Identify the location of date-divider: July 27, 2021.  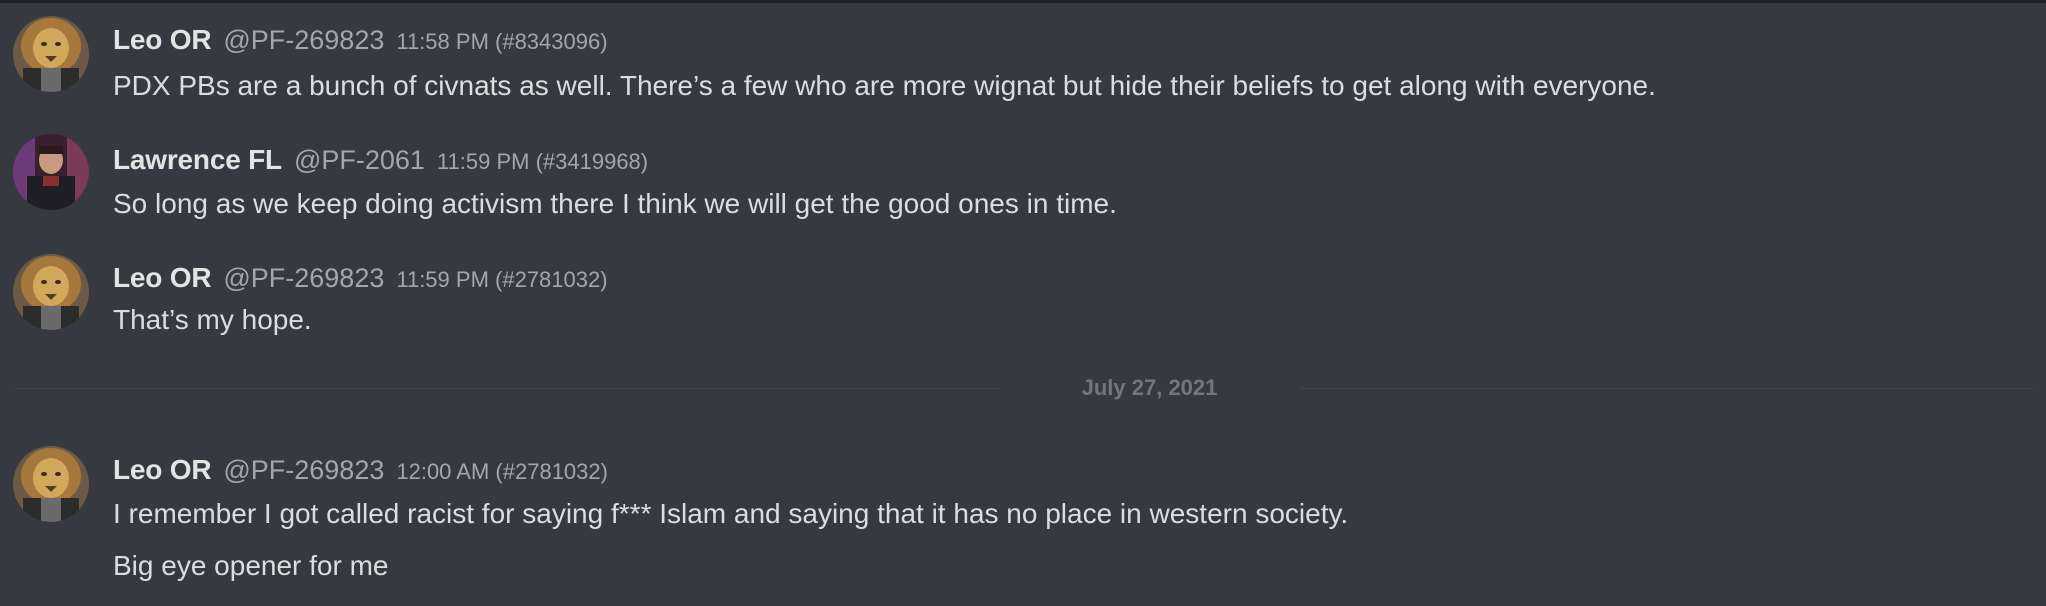
(1024, 388).